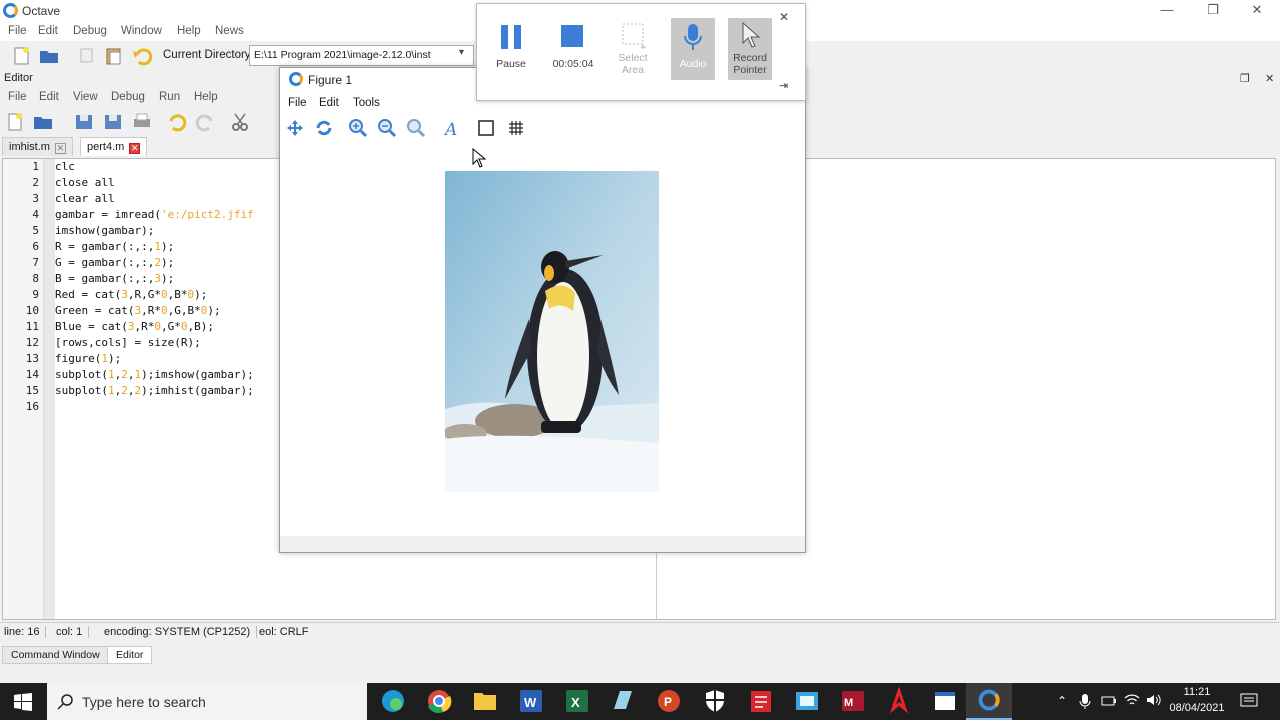 This screenshot has width=1280, height=720. I want to click on restore-button: ❐, so click(1213, 11).